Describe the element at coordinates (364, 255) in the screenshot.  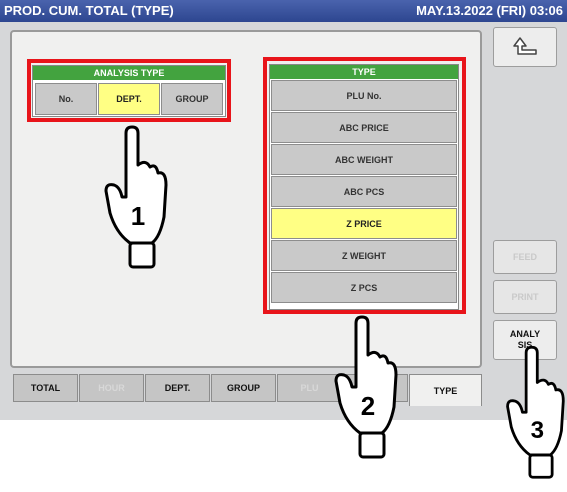
I see `type-z-weight-button: Z WEIGHT` at that location.